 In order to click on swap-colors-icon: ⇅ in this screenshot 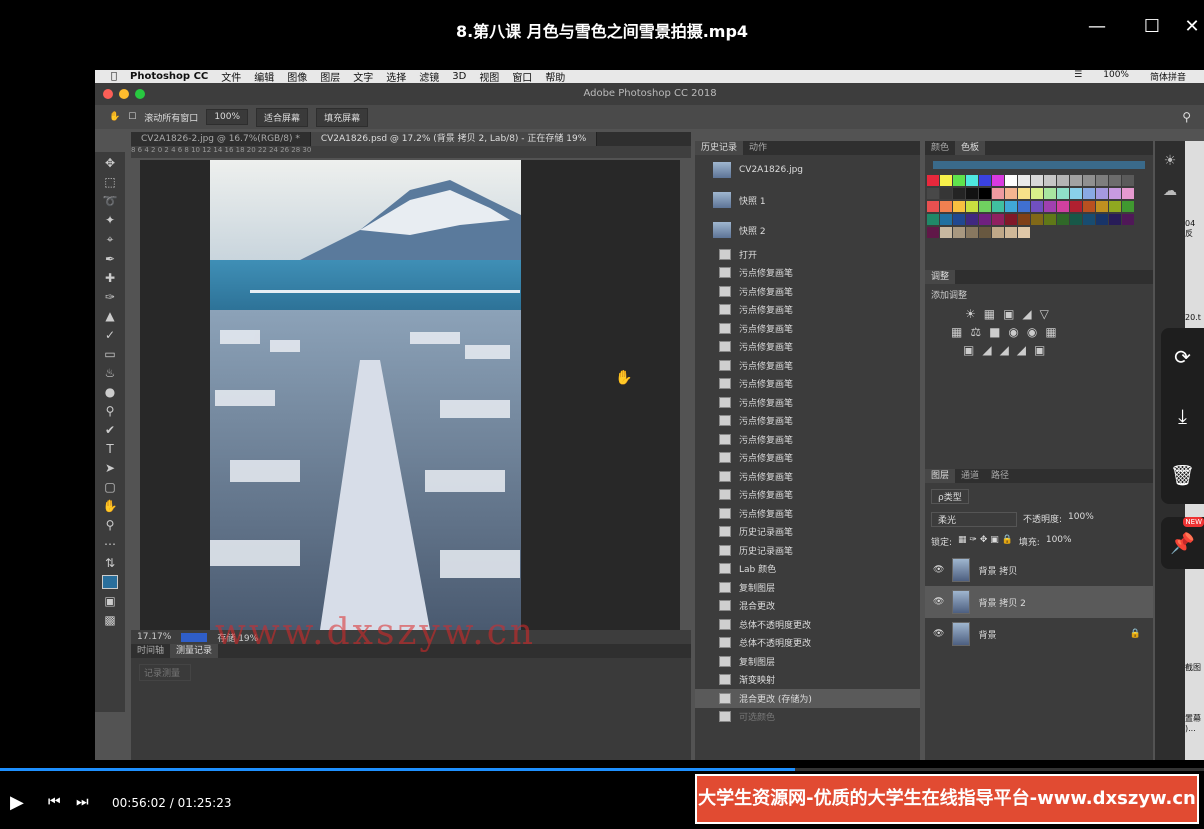, I will do `click(110, 563)`.